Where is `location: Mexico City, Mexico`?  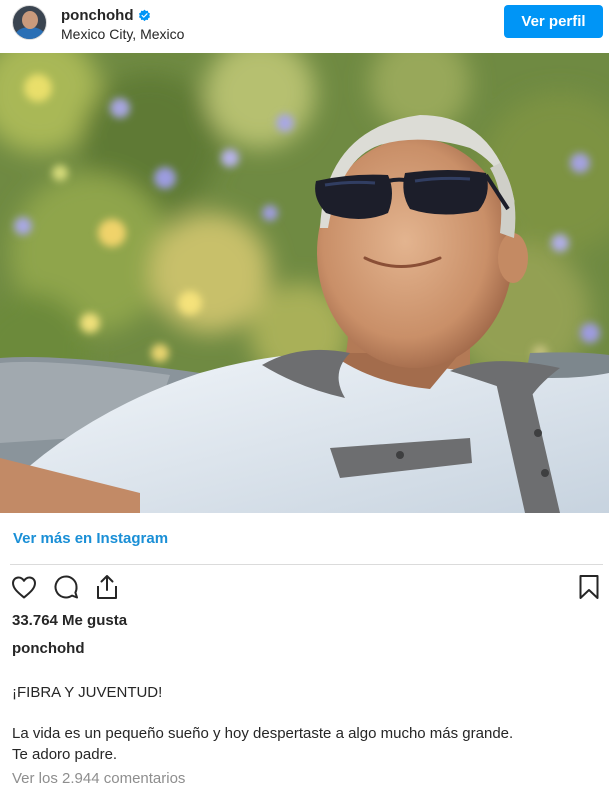 location: Mexico City, Mexico is located at coordinates (122, 34).